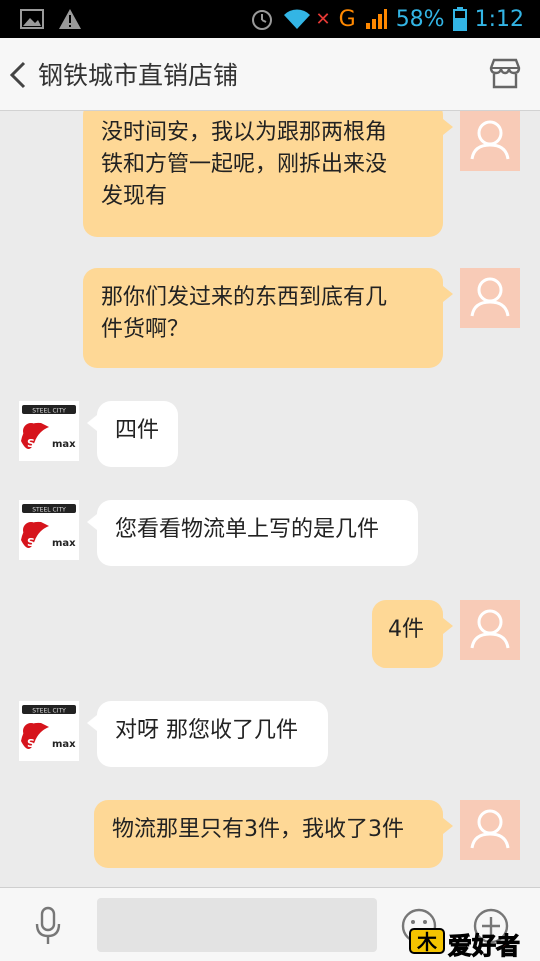 The height and width of the screenshot is (961, 540). What do you see at coordinates (134, 196) in the screenshot?
I see `message-text: 发现有` at bounding box center [134, 196].